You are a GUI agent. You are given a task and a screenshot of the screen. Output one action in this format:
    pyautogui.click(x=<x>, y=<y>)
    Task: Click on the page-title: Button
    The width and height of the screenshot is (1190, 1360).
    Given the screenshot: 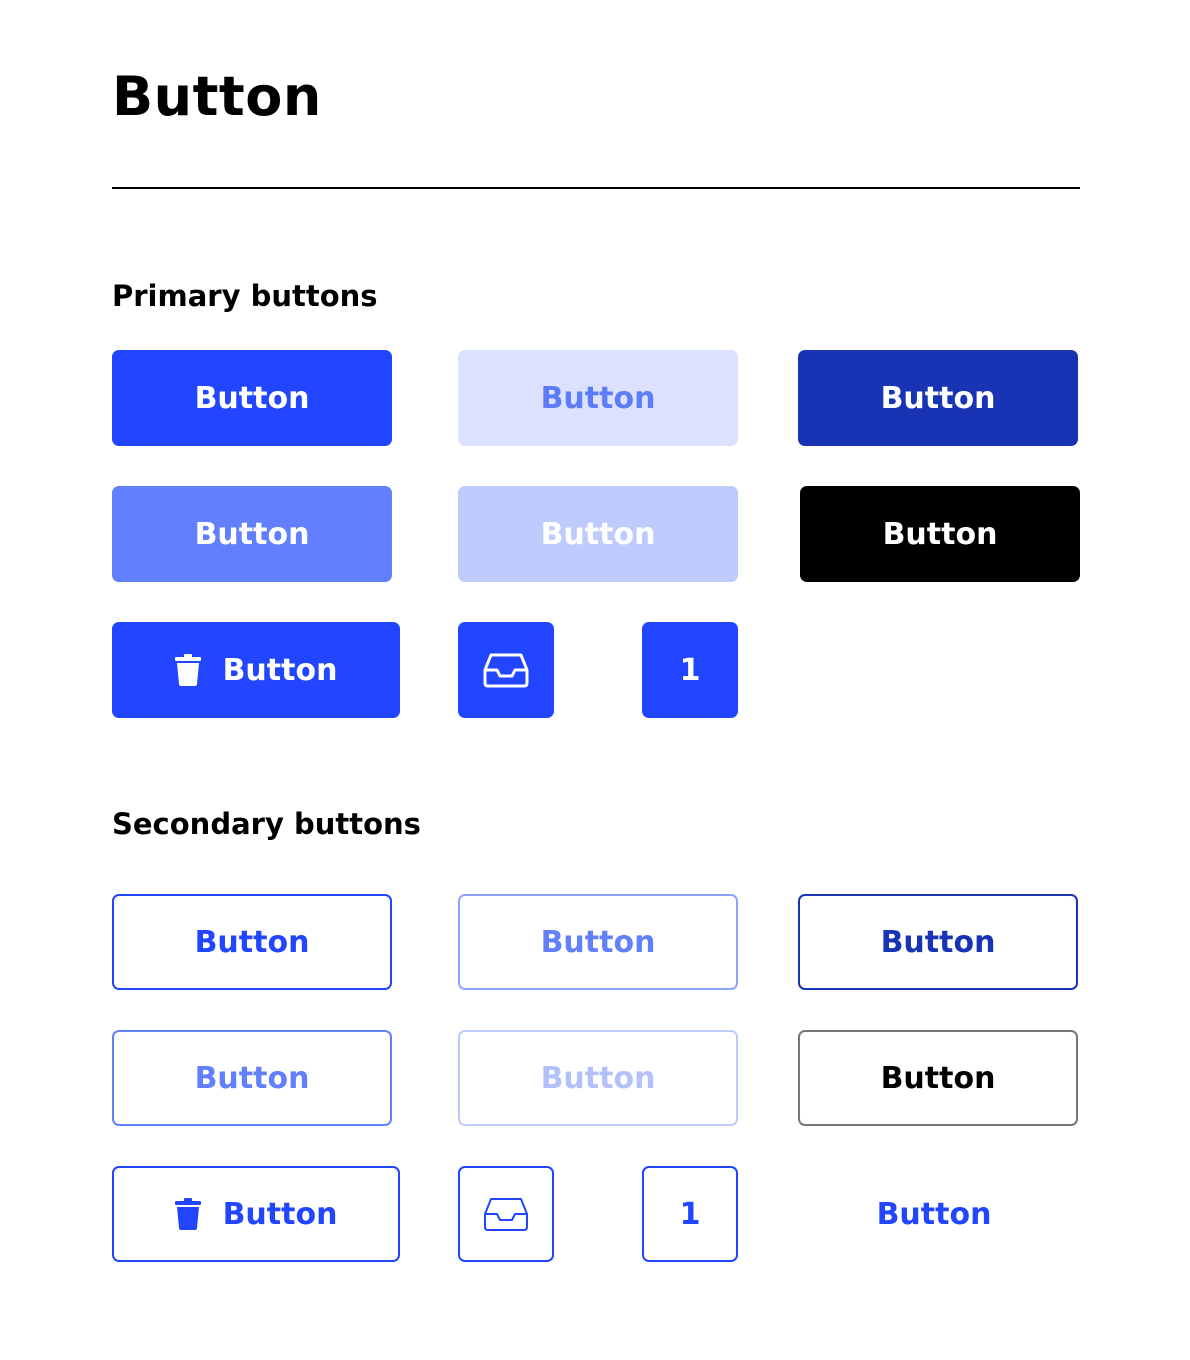 What is the action you would take?
    pyautogui.click(x=217, y=96)
    